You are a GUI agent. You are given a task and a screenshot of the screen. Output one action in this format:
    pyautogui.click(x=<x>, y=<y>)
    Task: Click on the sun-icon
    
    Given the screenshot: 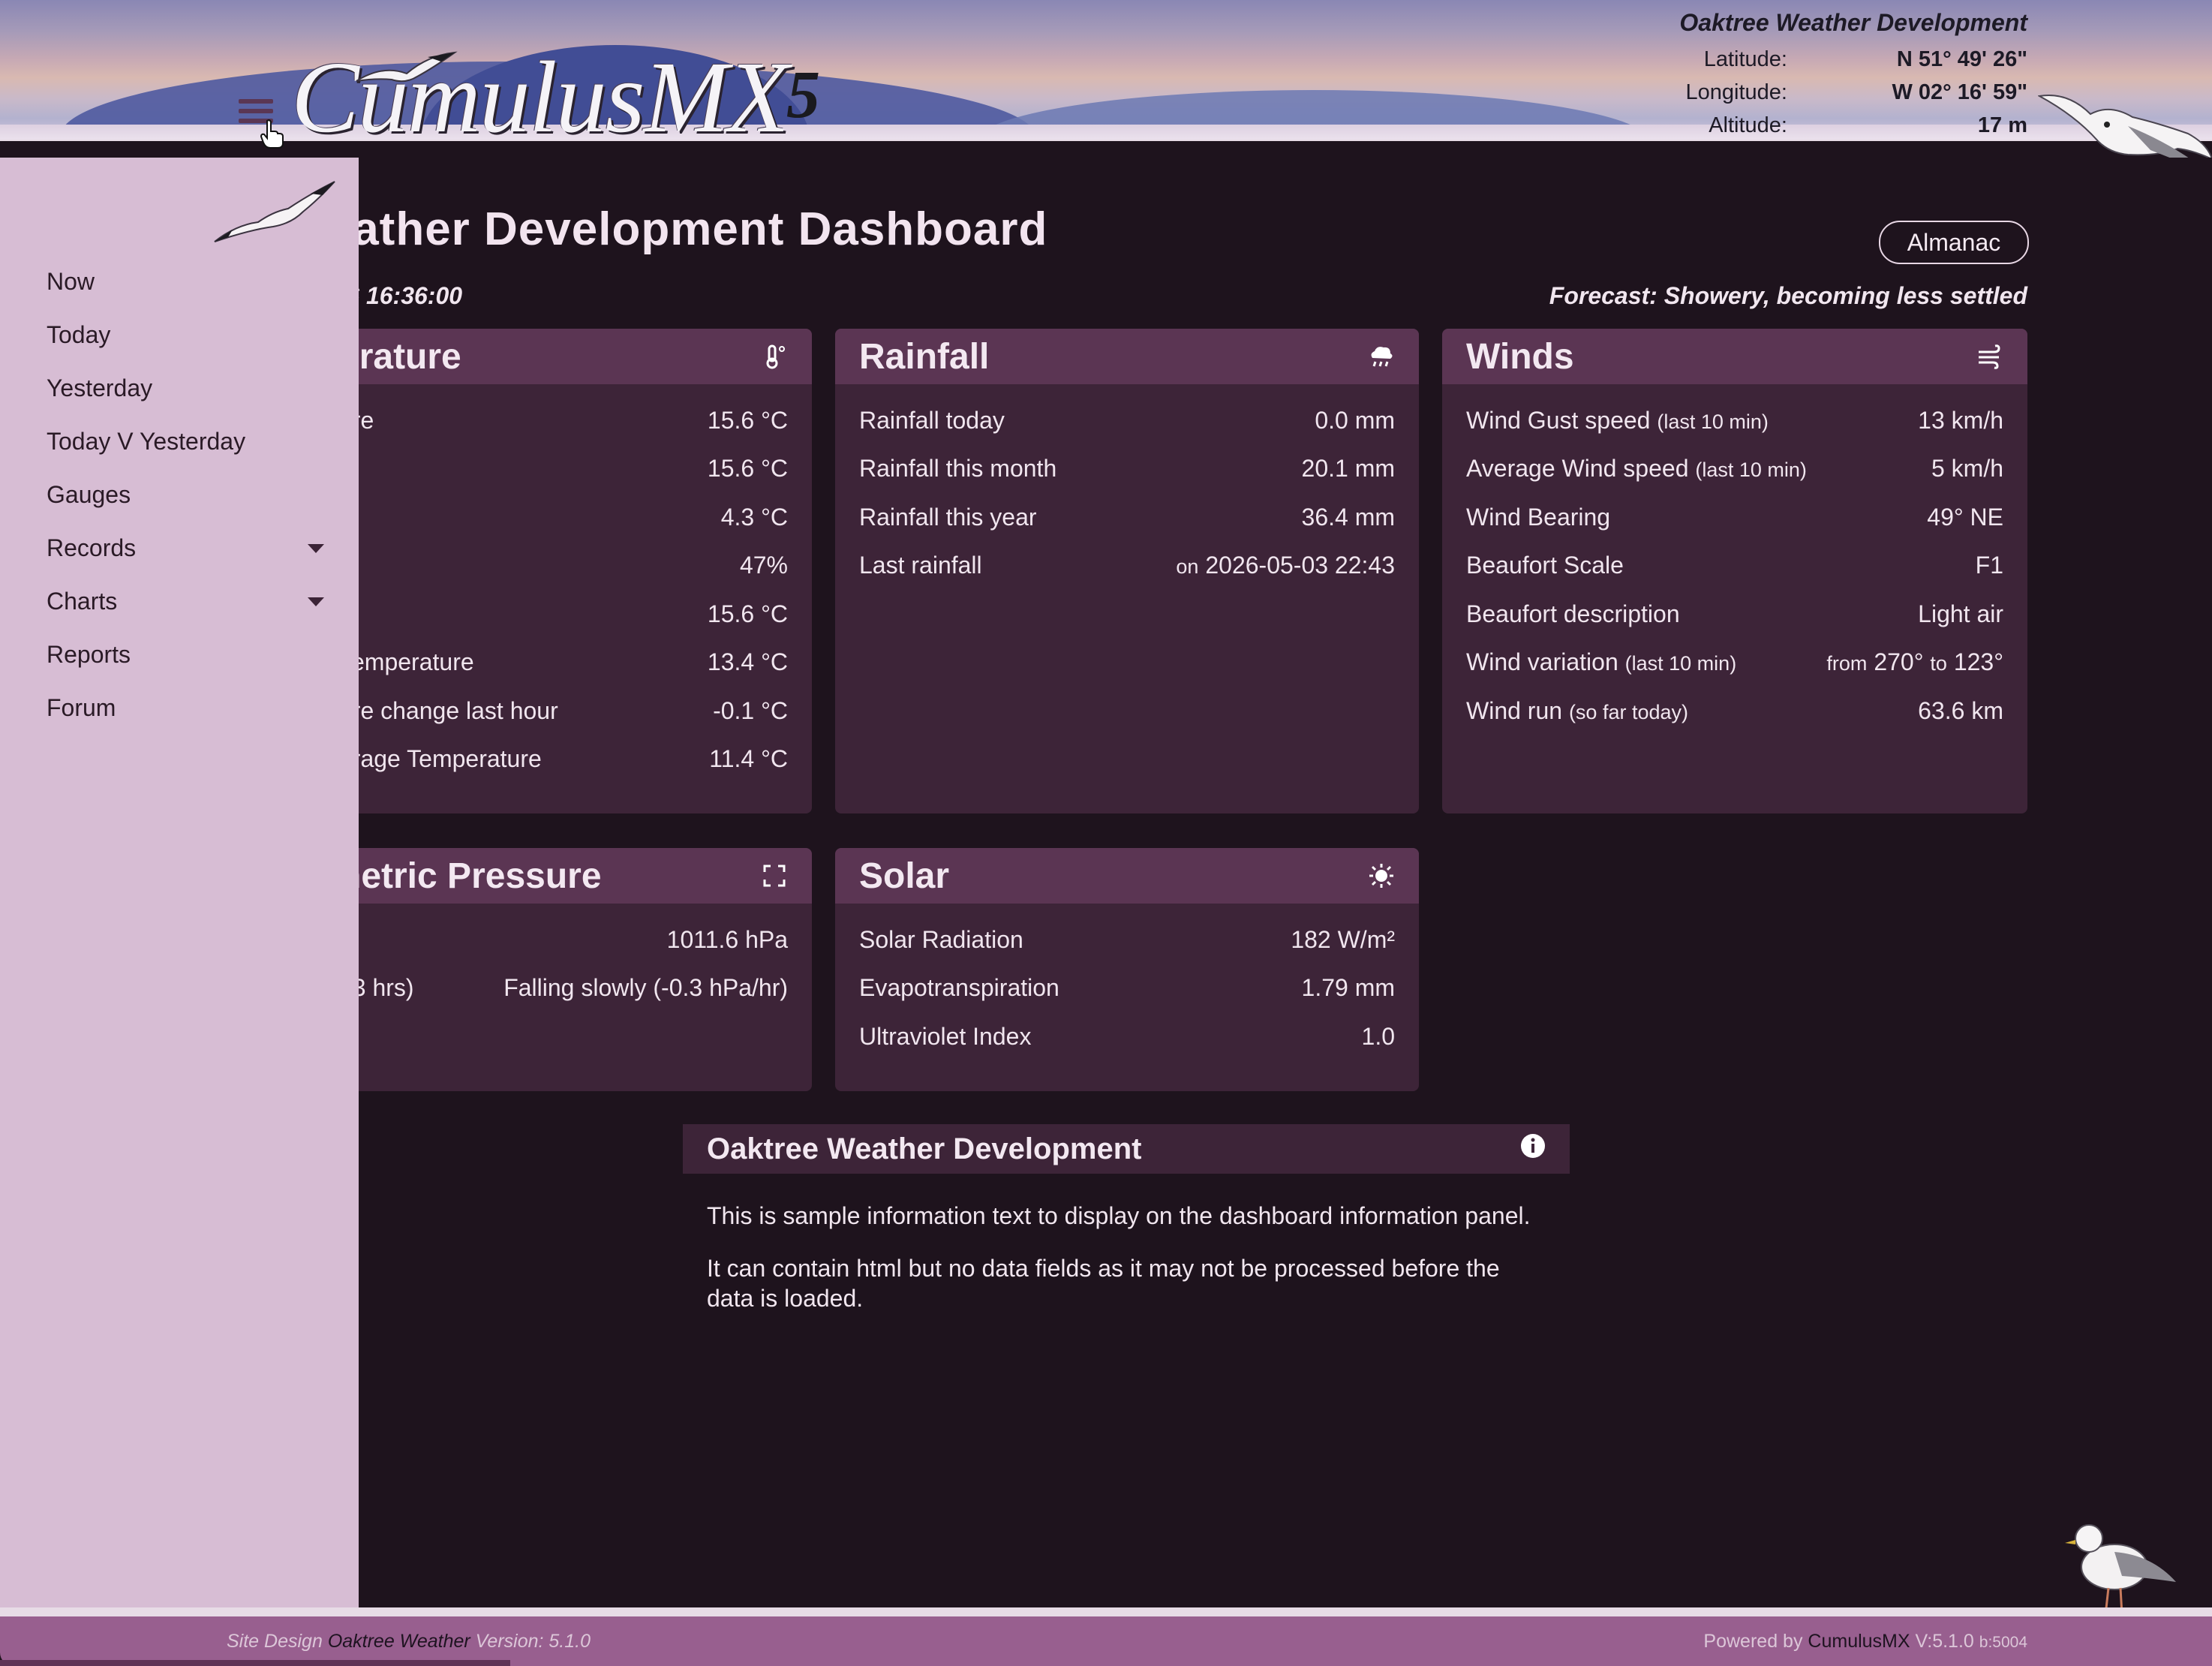 What is the action you would take?
    pyautogui.click(x=1382, y=876)
    